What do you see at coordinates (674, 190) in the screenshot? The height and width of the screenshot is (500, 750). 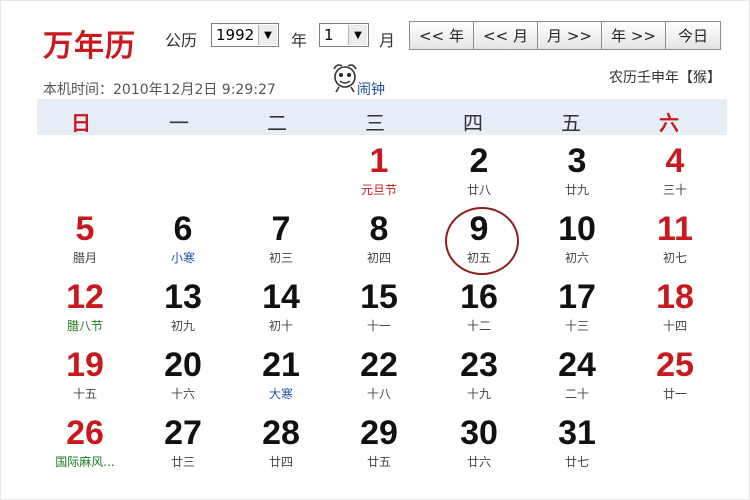 I see `day-lunar: 三十` at bounding box center [674, 190].